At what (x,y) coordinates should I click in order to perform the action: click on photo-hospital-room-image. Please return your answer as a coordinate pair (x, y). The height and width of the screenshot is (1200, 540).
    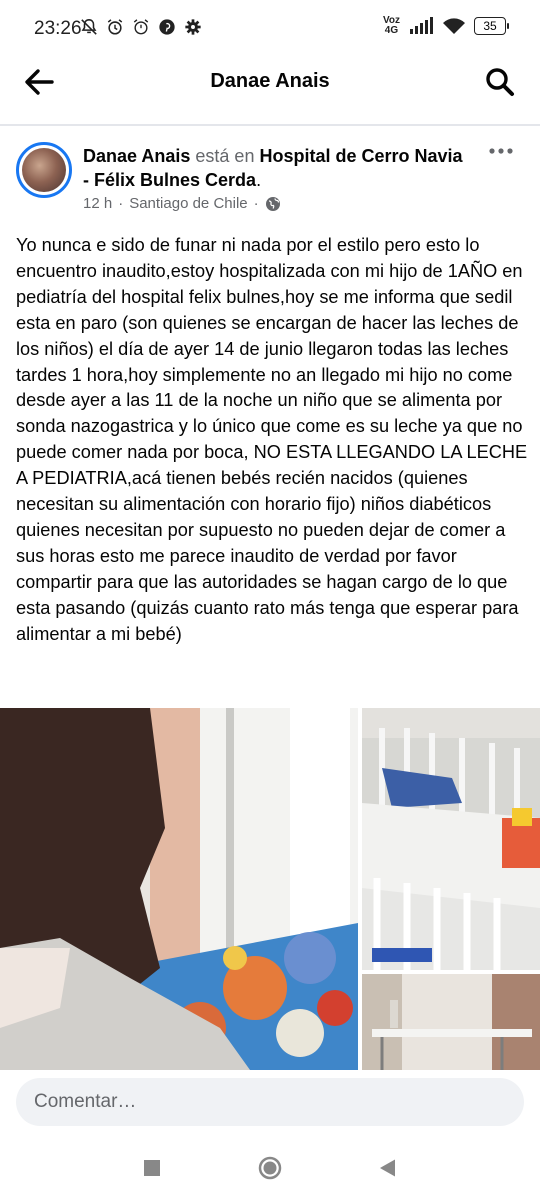
    Looking at the image, I should click on (451, 1022).